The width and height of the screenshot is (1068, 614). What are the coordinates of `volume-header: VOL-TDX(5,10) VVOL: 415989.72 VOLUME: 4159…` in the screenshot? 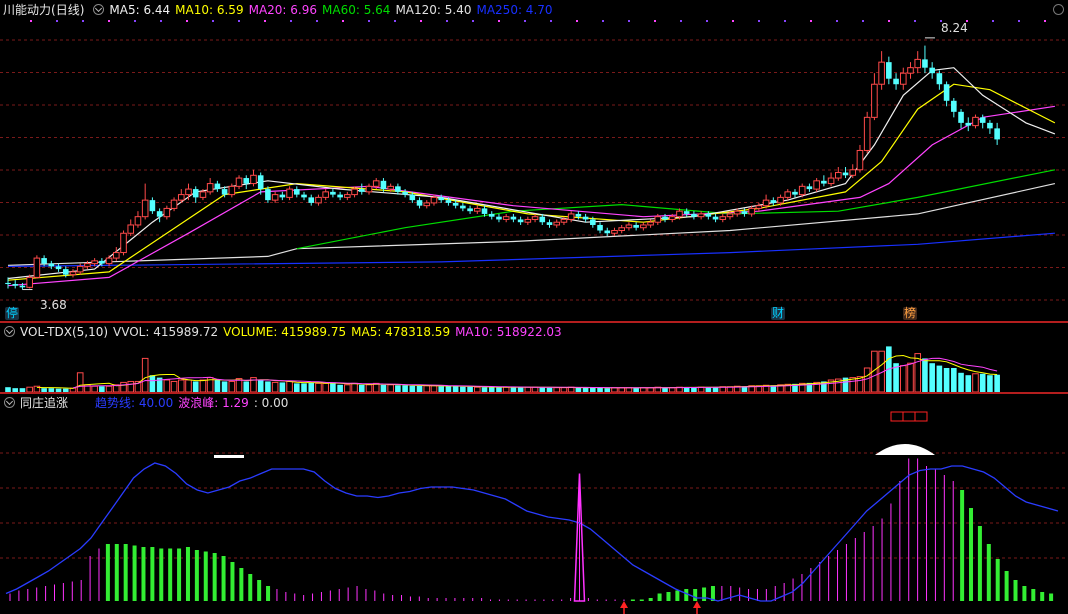 It's located at (286, 332).